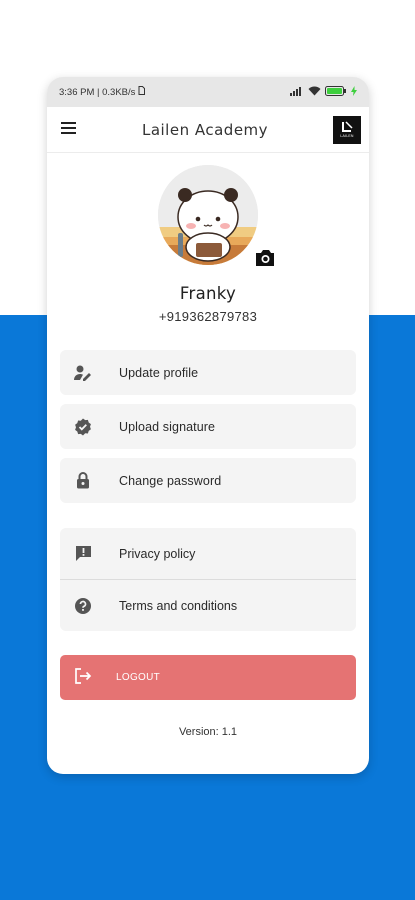  What do you see at coordinates (178, 605) in the screenshot?
I see `terms-label: Terms and conditions` at bounding box center [178, 605].